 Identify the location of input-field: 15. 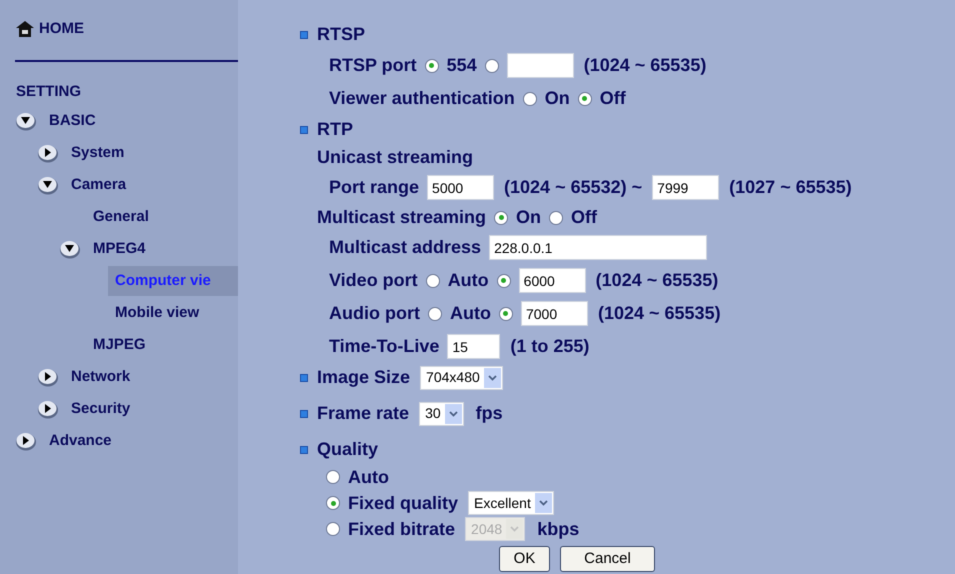
(473, 346).